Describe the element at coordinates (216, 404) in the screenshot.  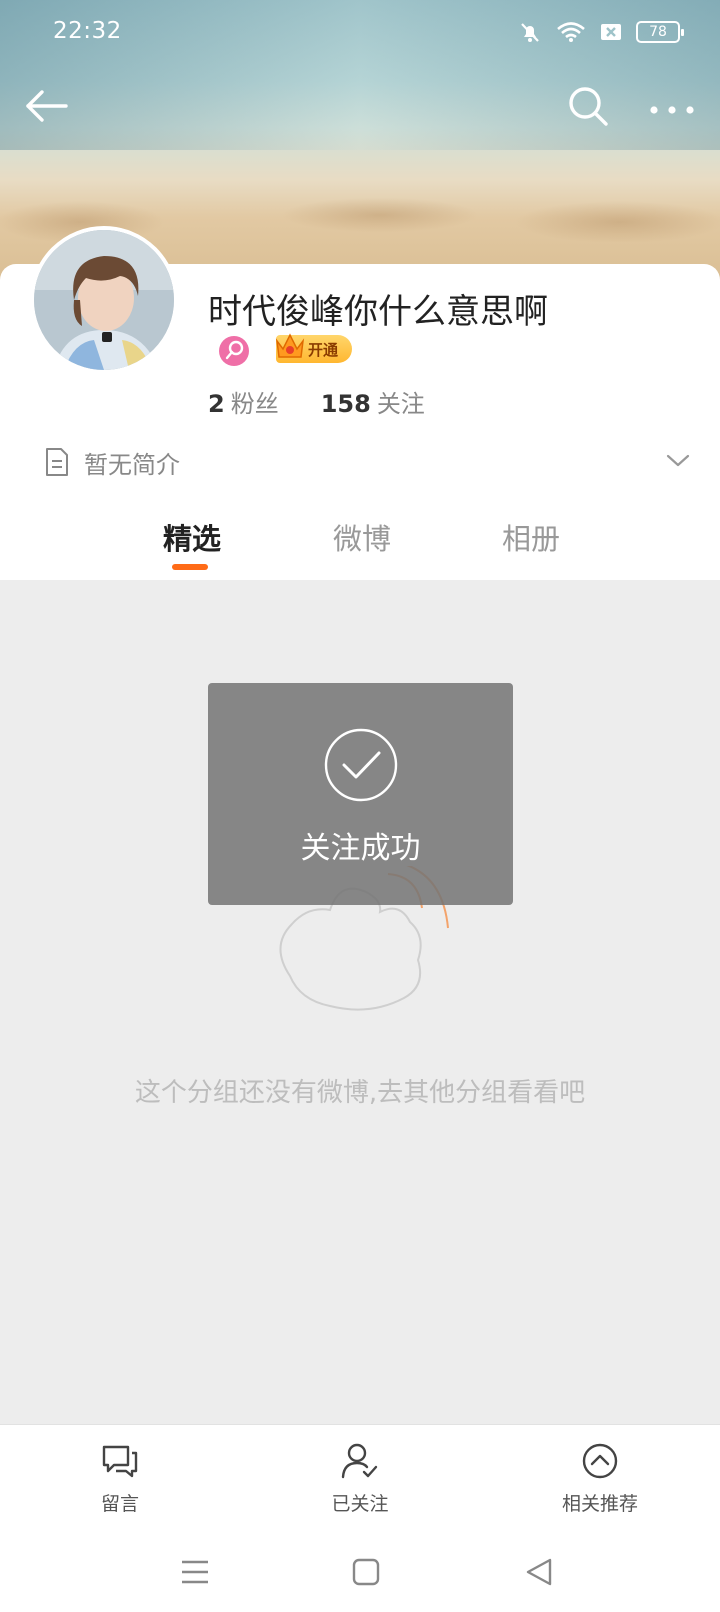
I see `followers-count: 2` at that location.